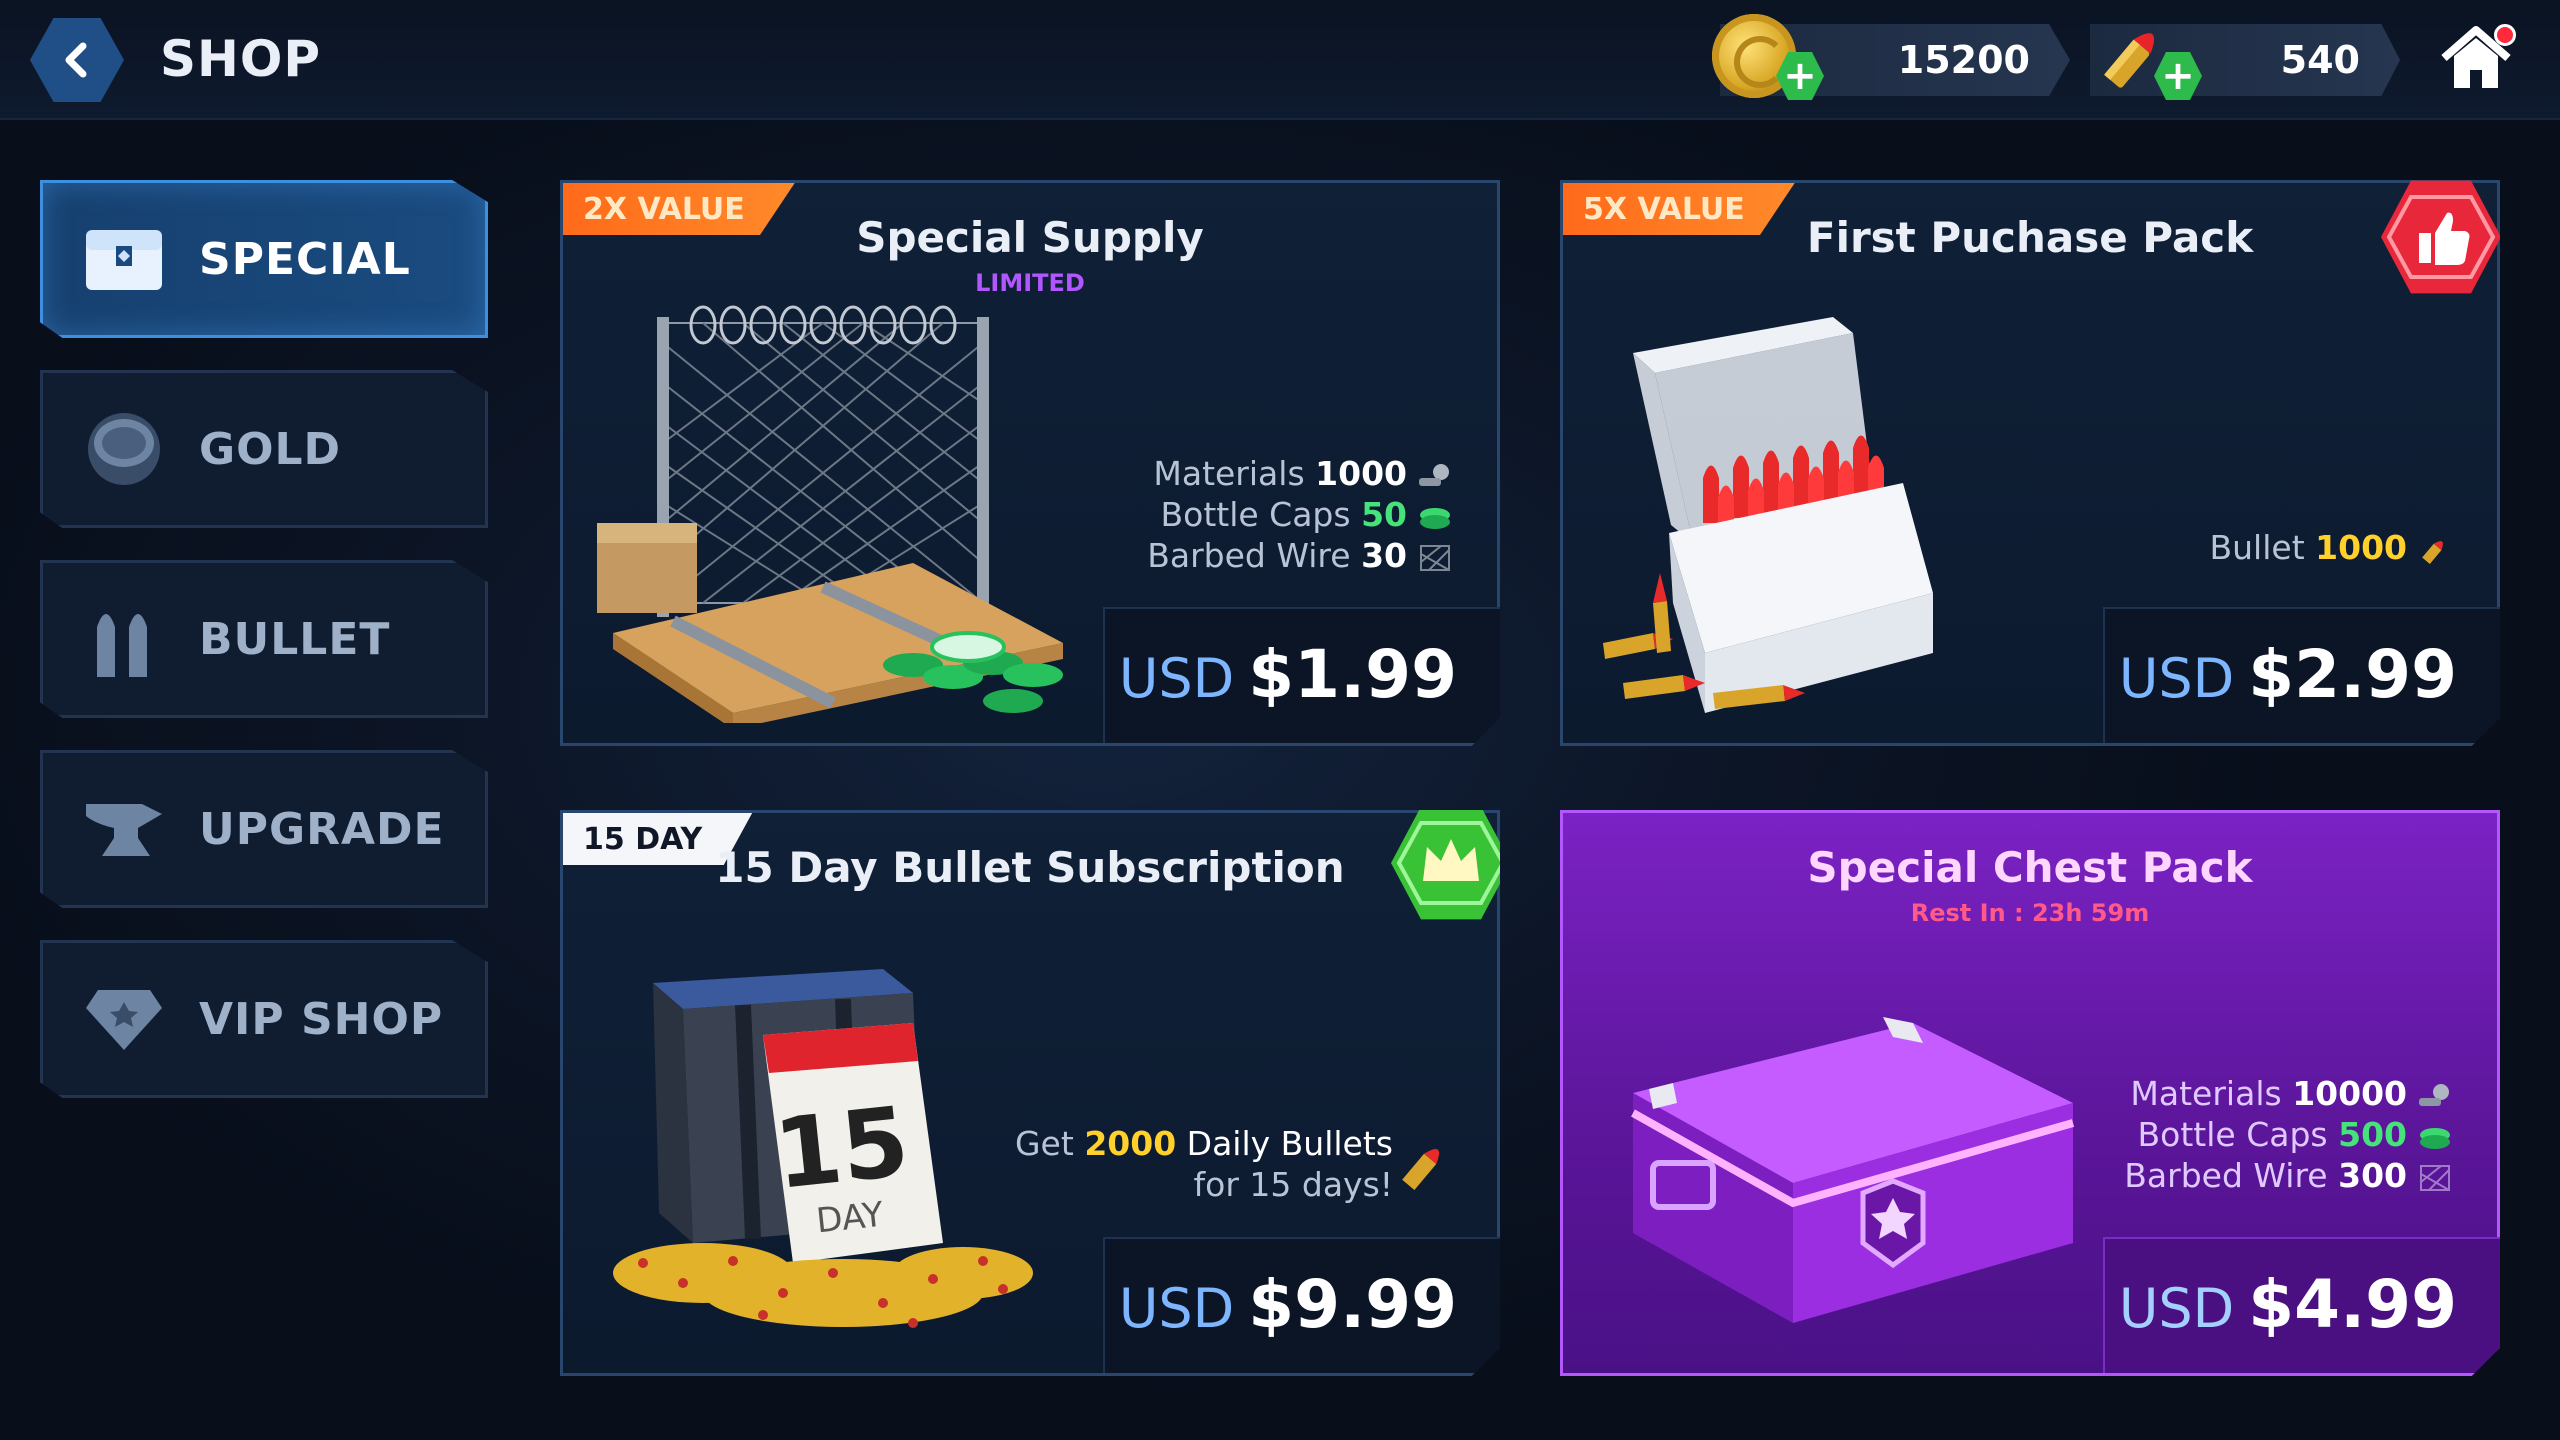 This screenshot has width=2560, height=1440. What do you see at coordinates (124, 259) in the screenshot?
I see `chest-icon` at bounding box center [124, 259].